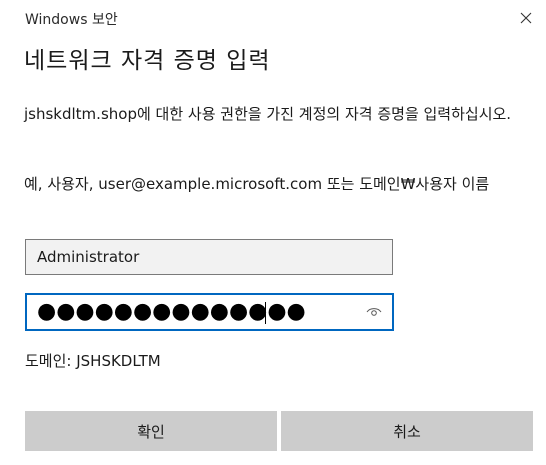 This screenshot has height=465, width=546. What do you see at coordinates (209, 312) in the screenshot?
I see `password-input: ●●●●●●●●●●●●●●` at bounding box center [209, 312].